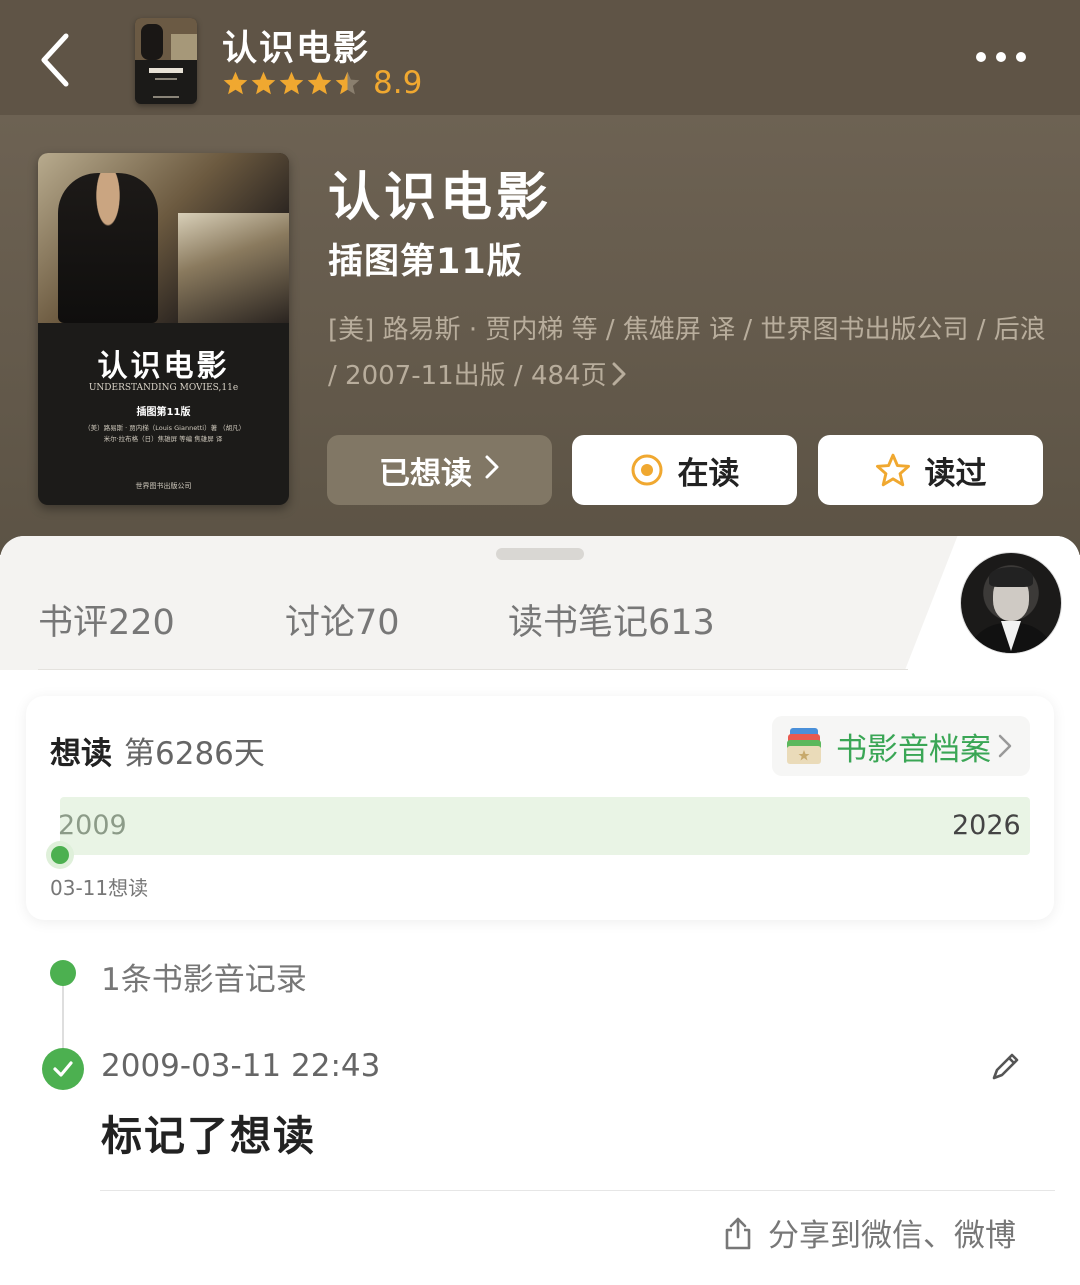 The image size is (1080, 1285). I want to click on archive-button: 书影音档案, so click(901, 746).